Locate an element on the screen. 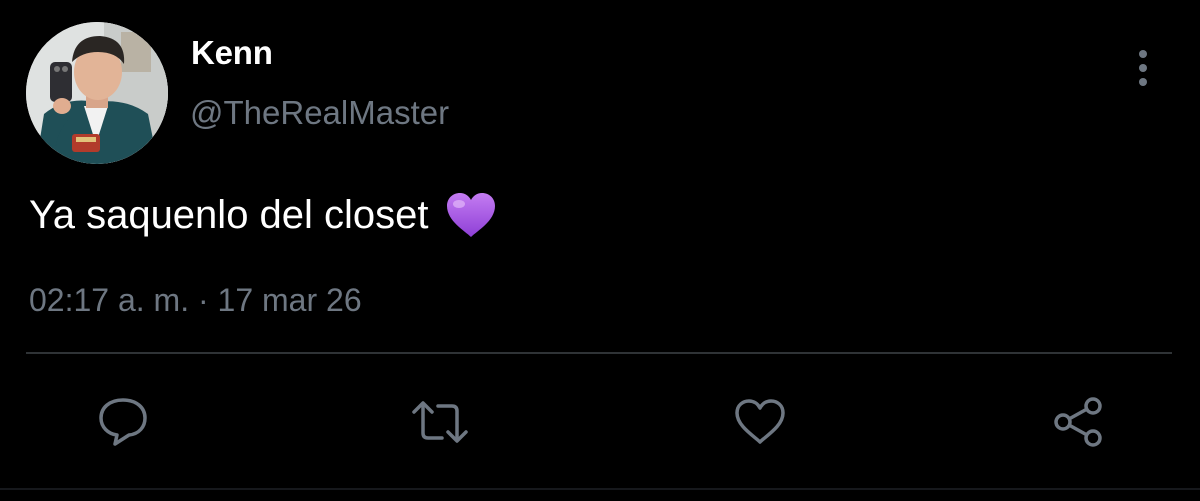  share-button is located at coordinates (1079, 422).